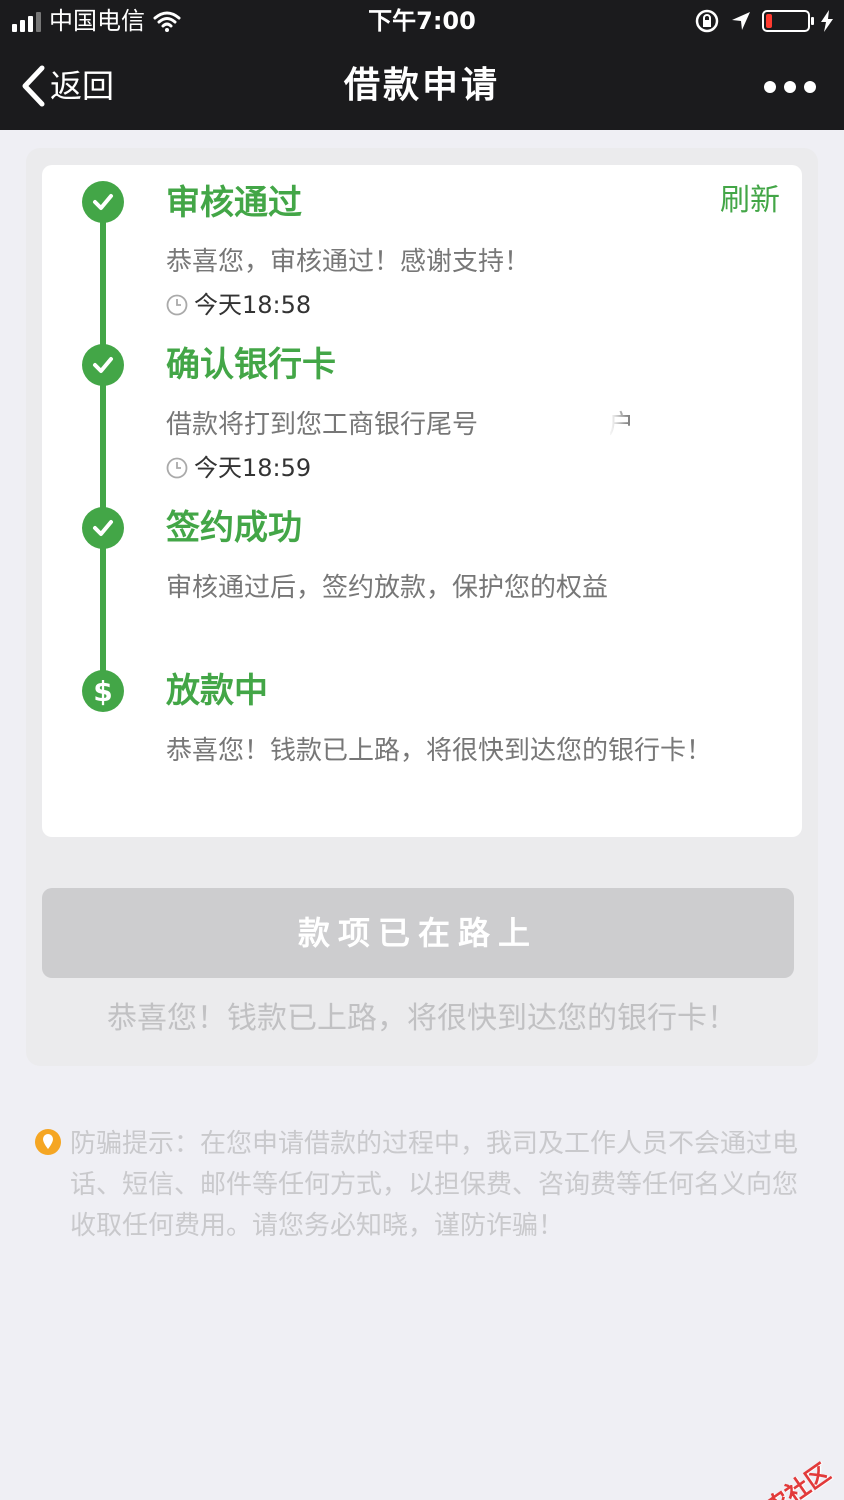 The height and width of the screenshot is (1500, 844). I want to click on step-2-time: 今天18:59, so click(238, 468).